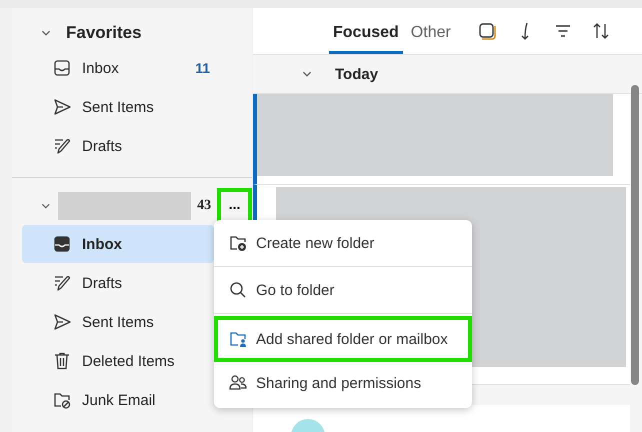 Image resolution: width=642 pixels, height=432 pixels. I want to click on account-name-tail: 43, so click(204, 206).